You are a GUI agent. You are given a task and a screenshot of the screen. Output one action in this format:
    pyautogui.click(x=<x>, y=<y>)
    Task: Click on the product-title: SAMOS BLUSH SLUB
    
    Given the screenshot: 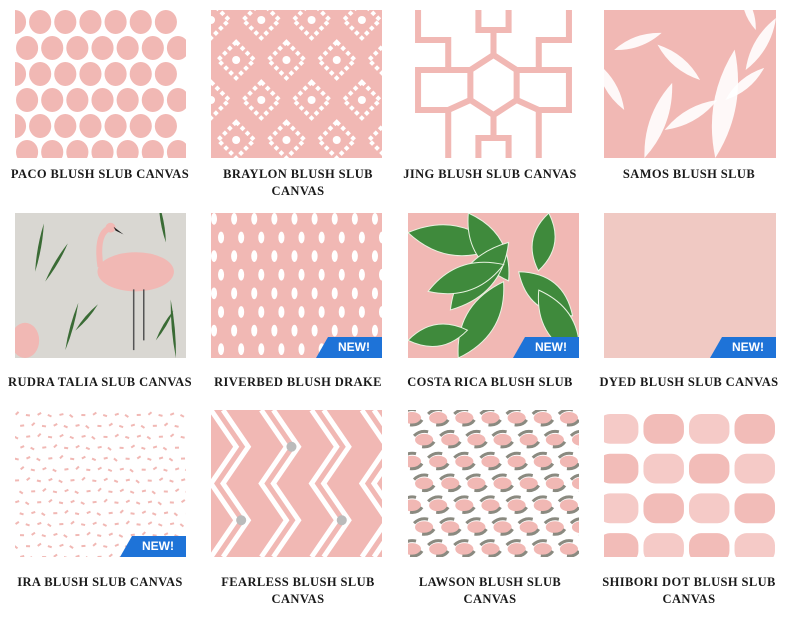 What is the action you would take?
    pyautogui.click(x=689, y=174)
    